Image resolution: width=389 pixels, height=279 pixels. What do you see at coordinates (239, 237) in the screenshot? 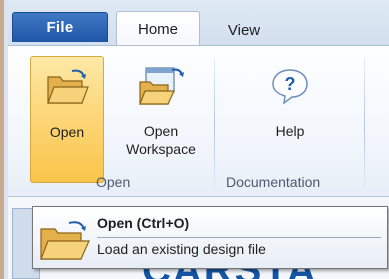
I see `tooltip-divider` at bounding box center [239, 237].